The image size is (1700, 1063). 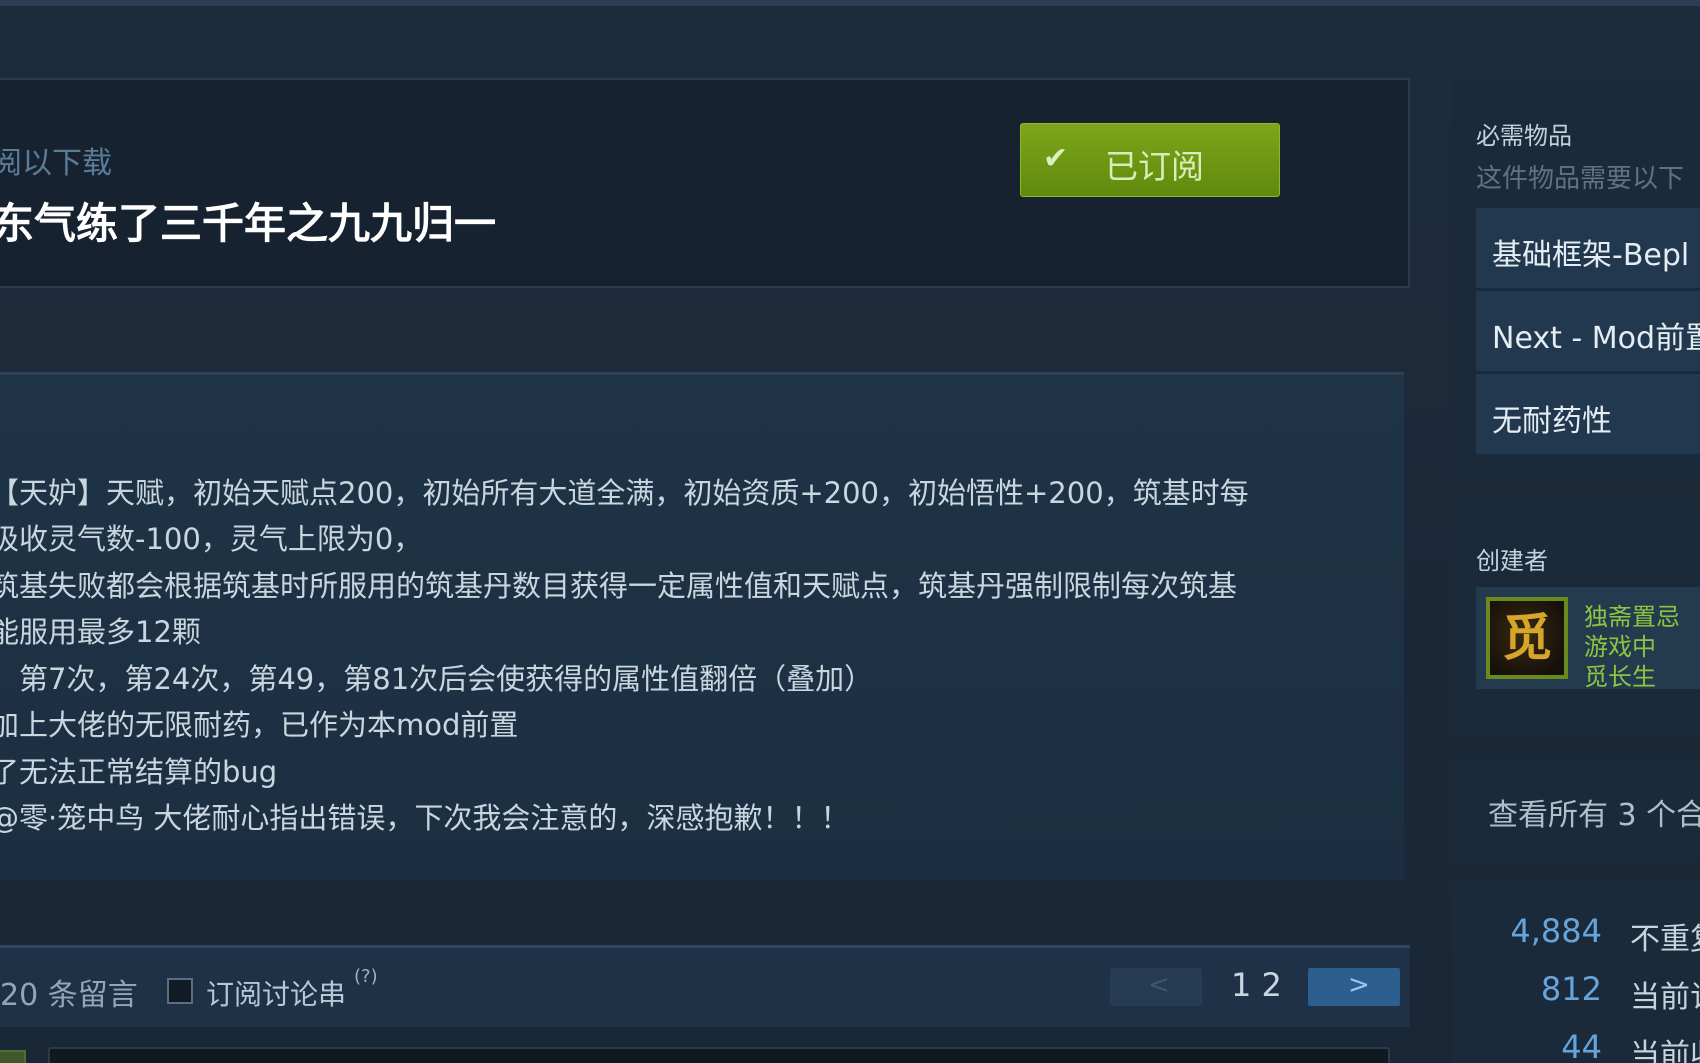 What do you see at coordinates (1159, 985) in the screenshot?
I see `chevron-left-icon: <` at bounding box center [1159, 985].